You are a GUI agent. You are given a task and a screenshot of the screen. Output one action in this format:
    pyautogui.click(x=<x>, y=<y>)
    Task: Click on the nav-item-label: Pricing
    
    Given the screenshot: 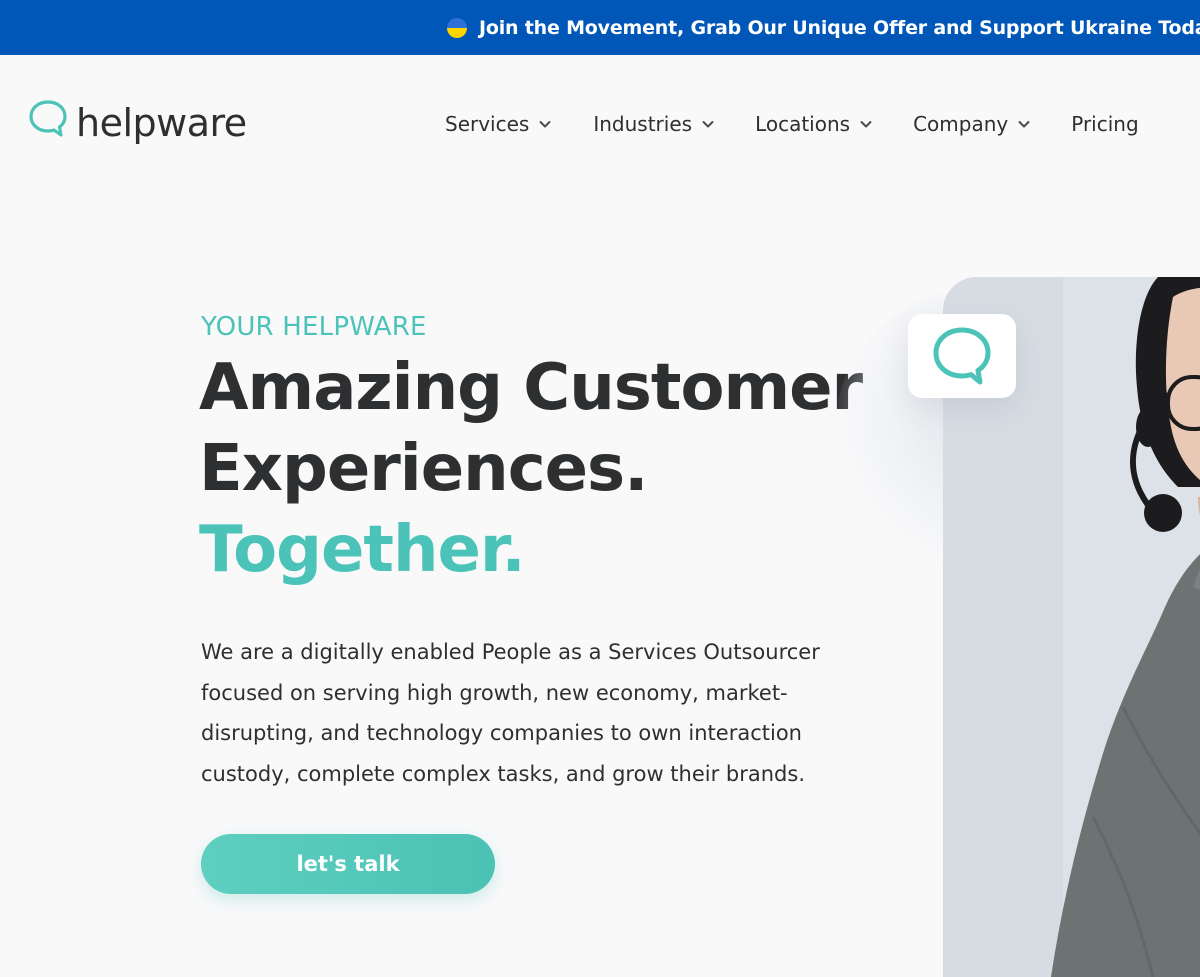 What is the action you would take?
    pyautogui.click(x=1105, y=124)
    